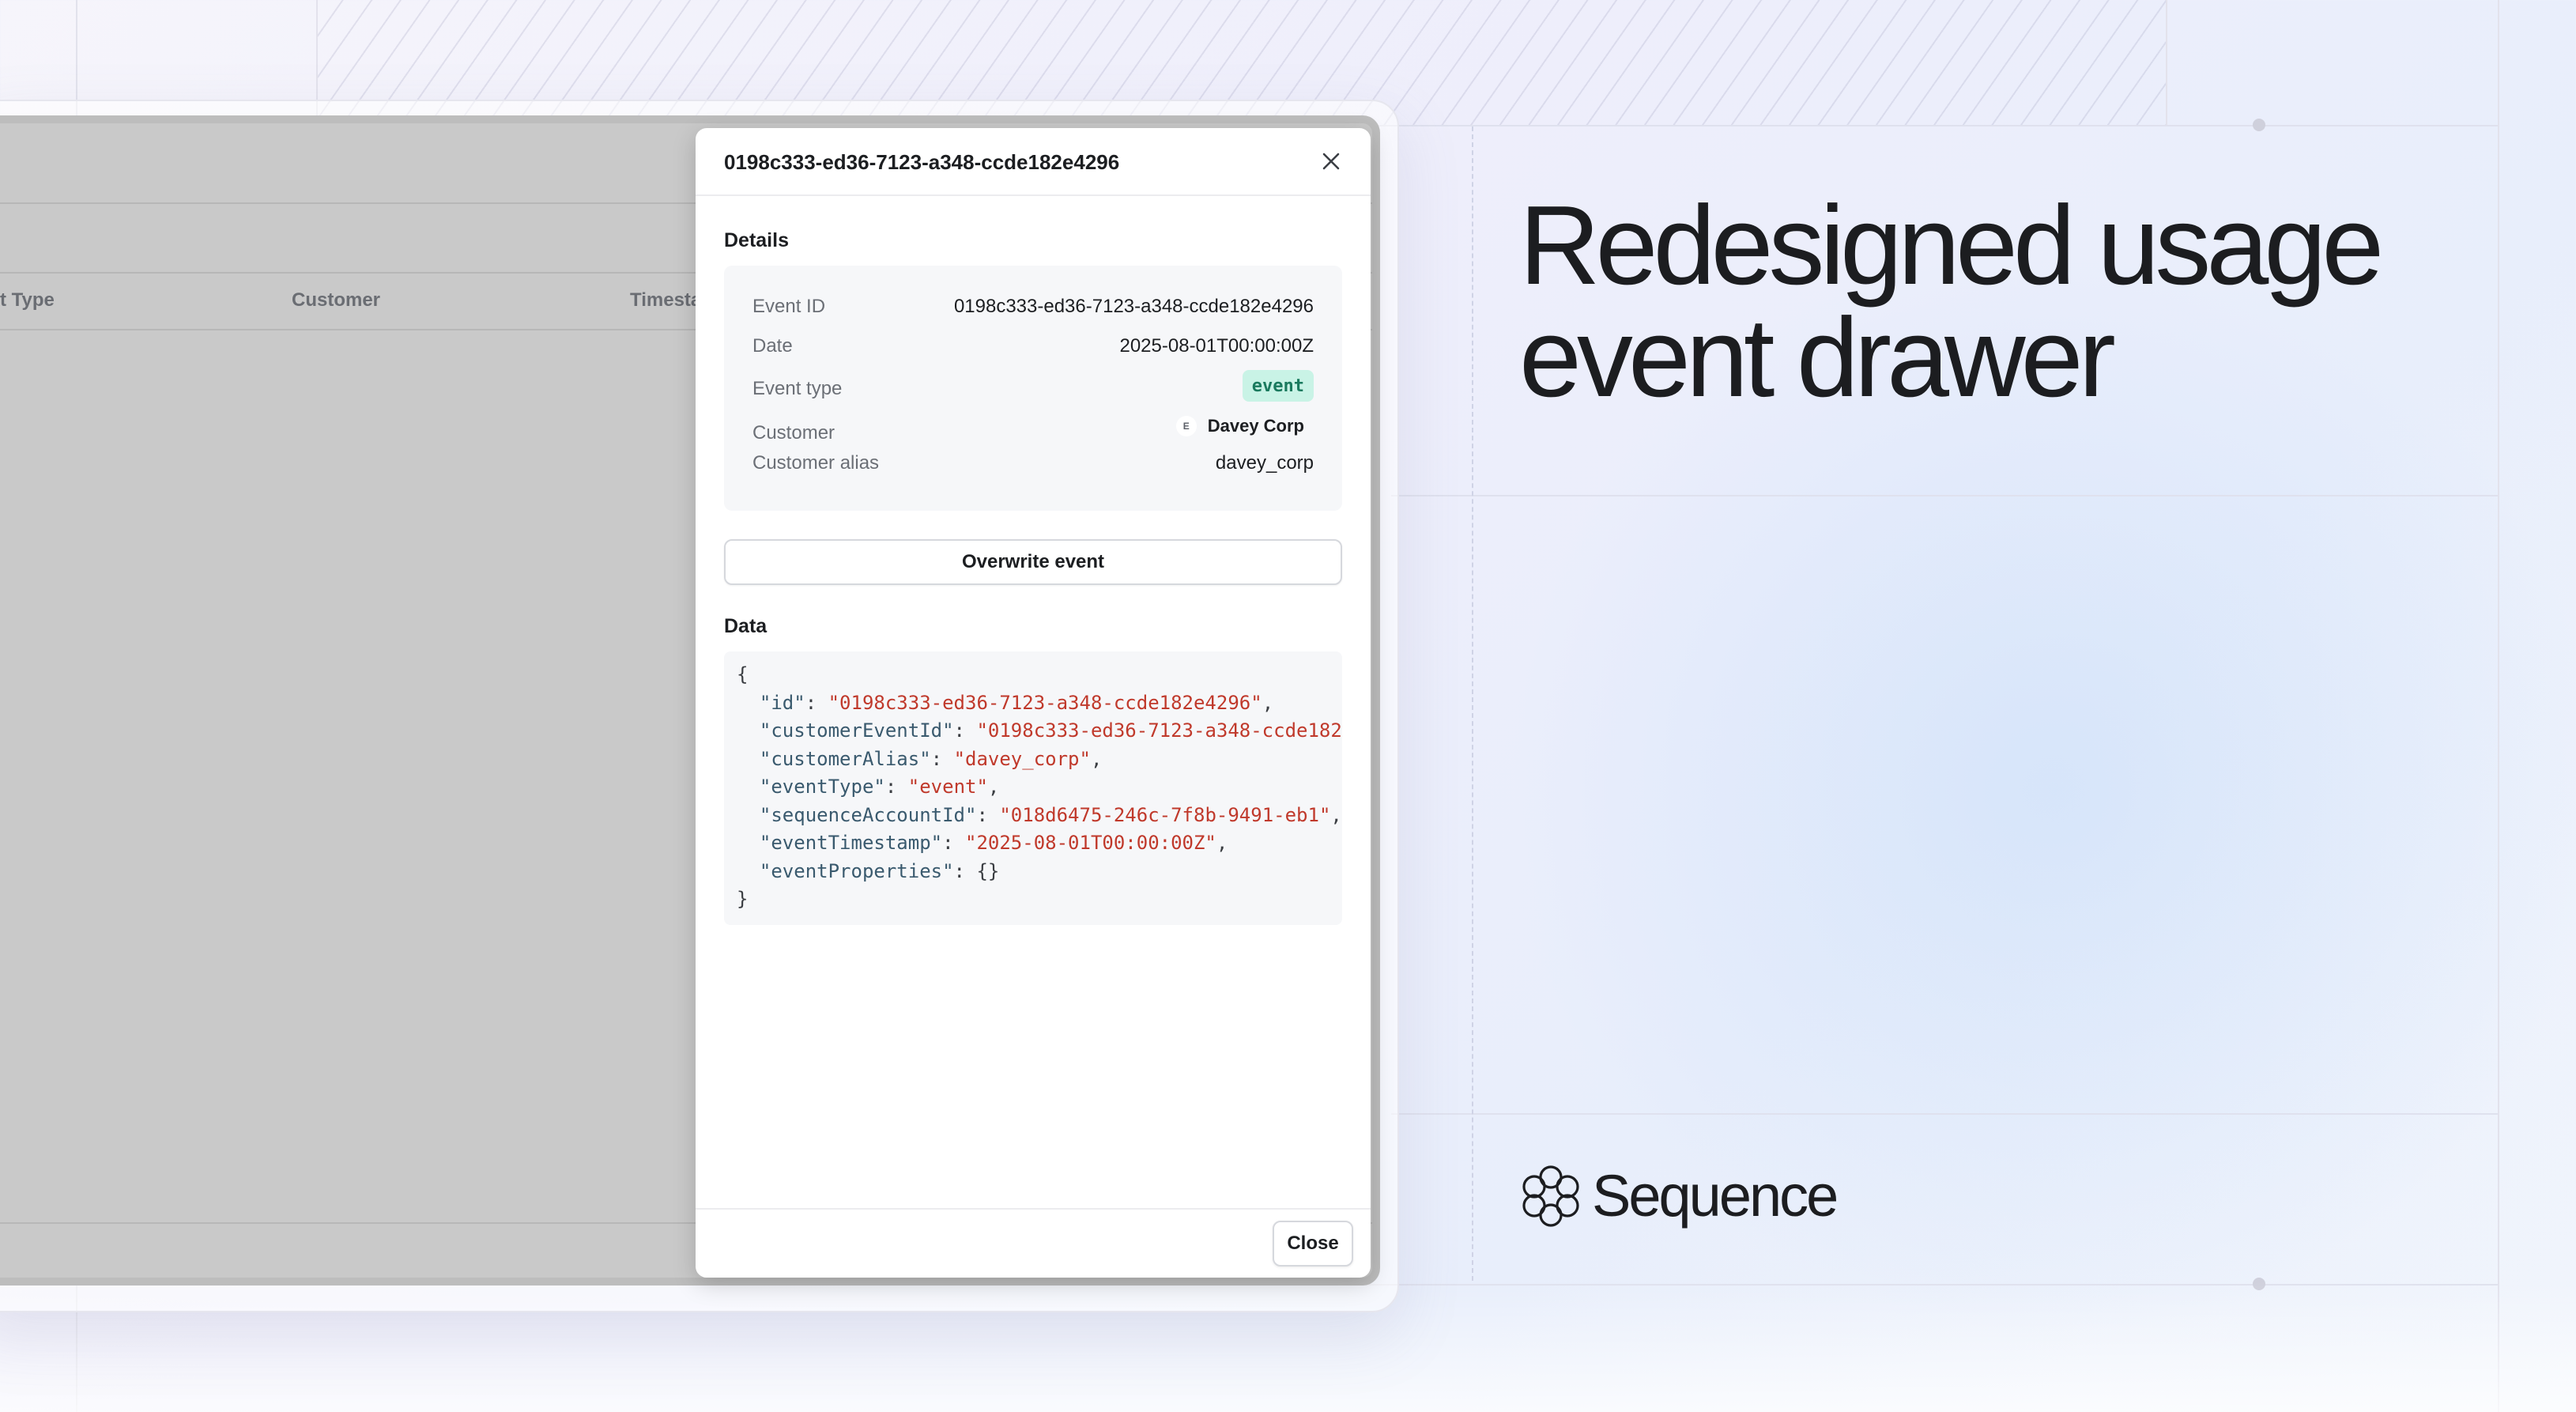 The width and height of the screenshot is (2576, 1412). Describe the element at coordinates (1216, 346) in the screenshot. I see `detail-value: 2025-08-01T00:00:00Z` at that location.